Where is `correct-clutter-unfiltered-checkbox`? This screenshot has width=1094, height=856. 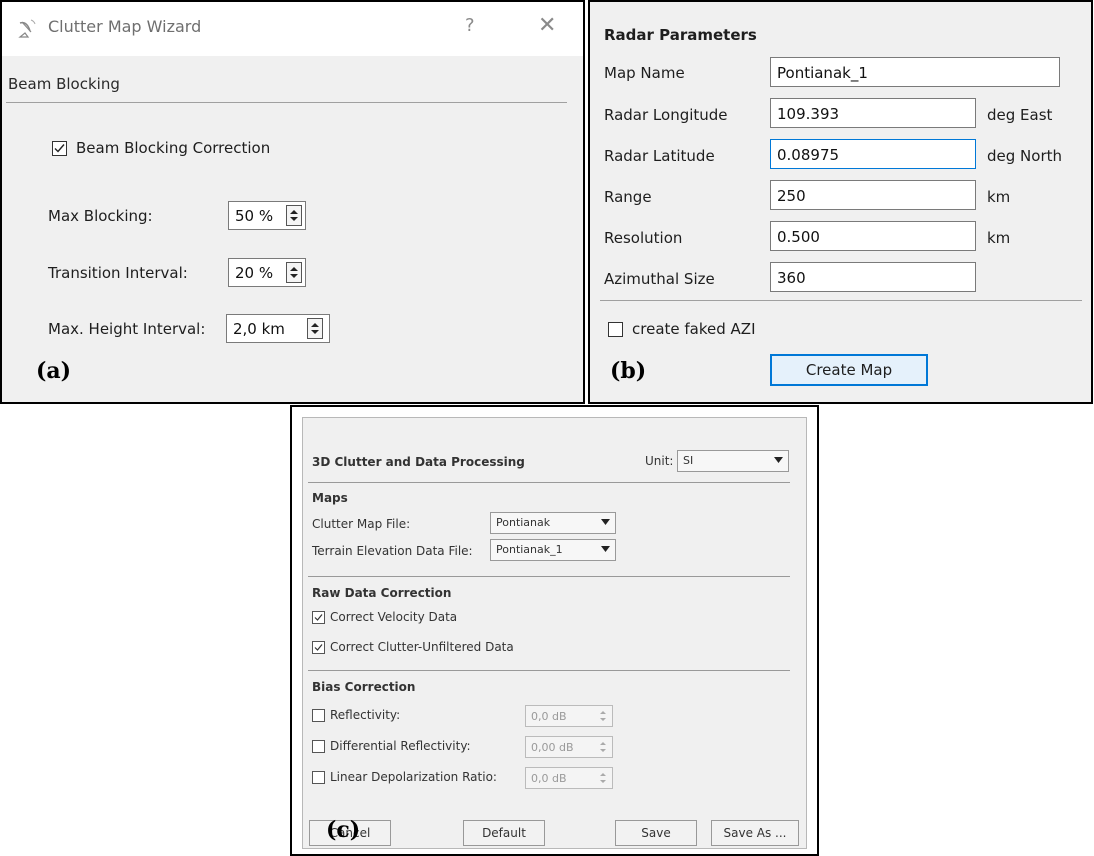 correct-clutter-unfiltered-checkbox is located at coordinates (318, 647).